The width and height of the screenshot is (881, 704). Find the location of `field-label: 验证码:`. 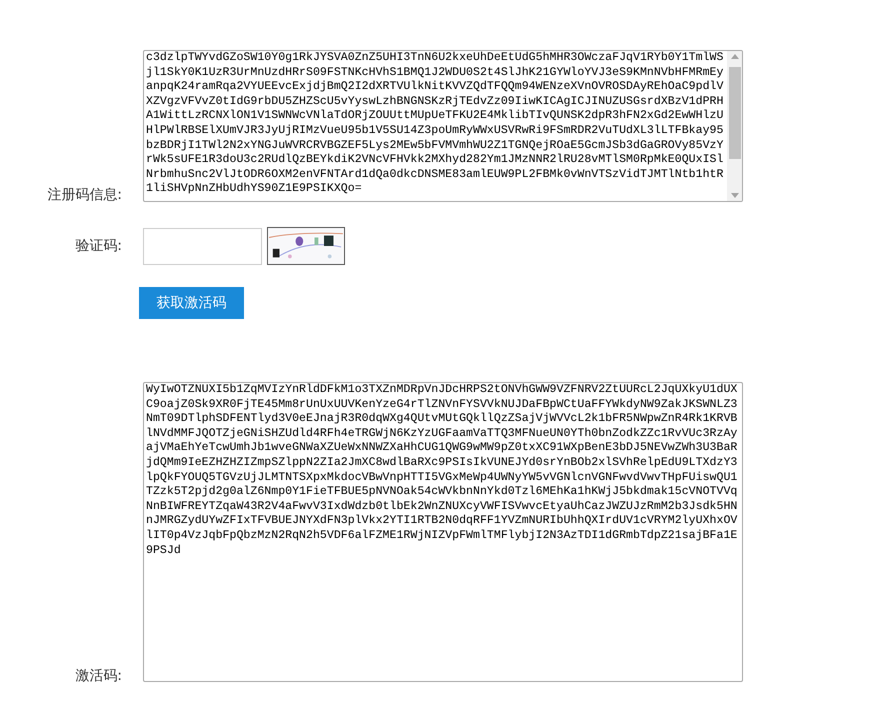

field-label: 验证码: is located at coordinates (98, 246).